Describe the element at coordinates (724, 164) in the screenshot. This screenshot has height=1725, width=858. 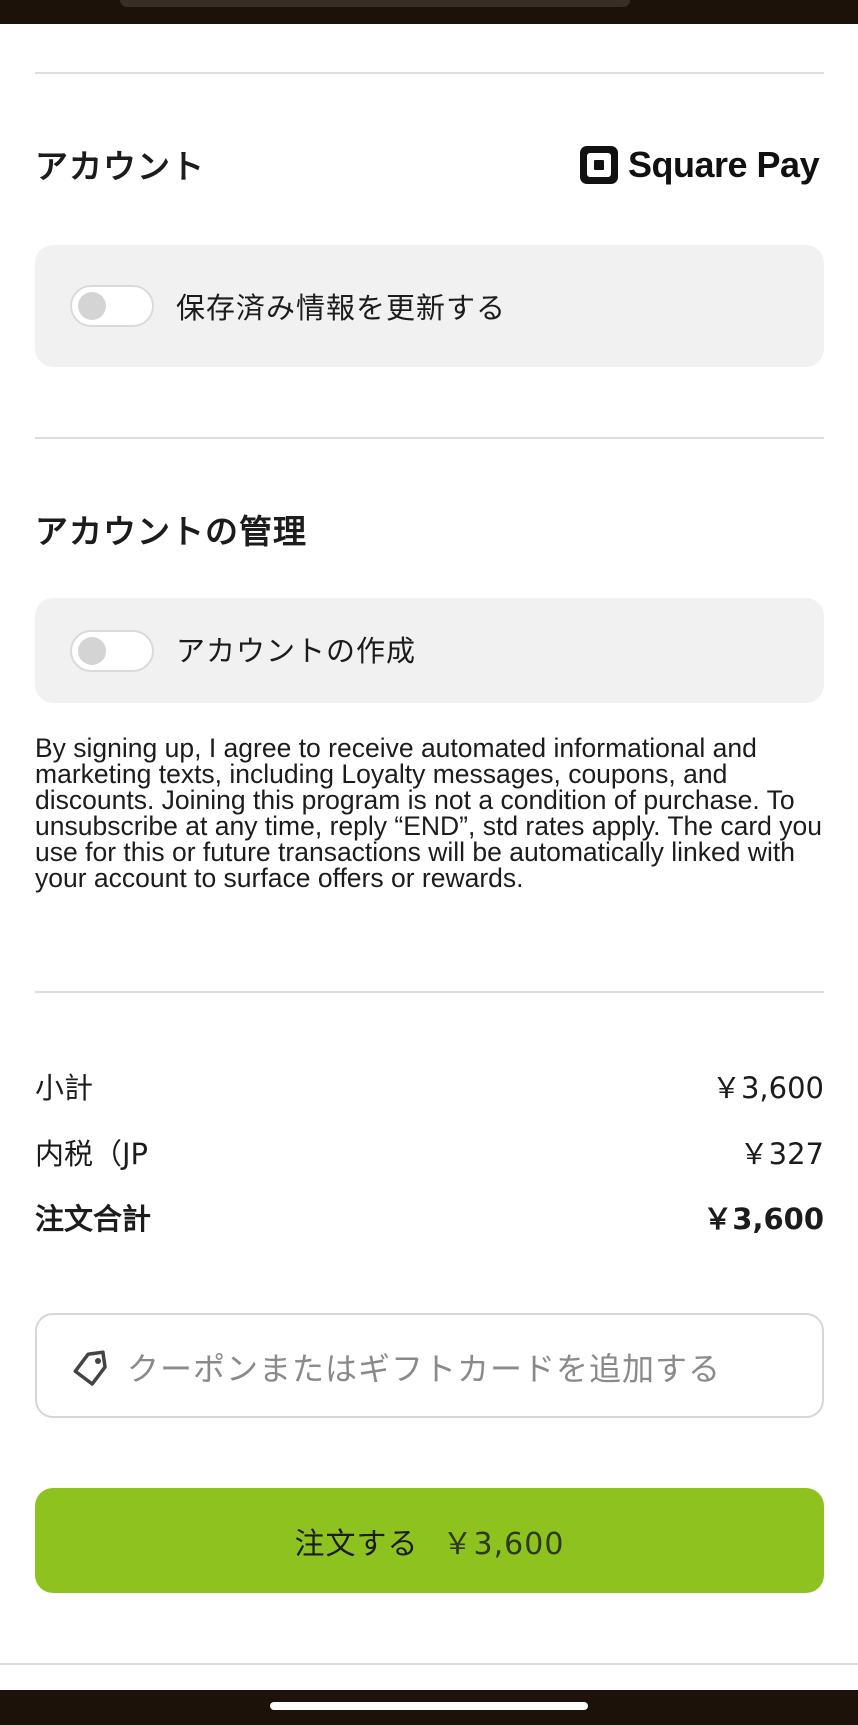
I see `brand-name: Square Pay` at that location.